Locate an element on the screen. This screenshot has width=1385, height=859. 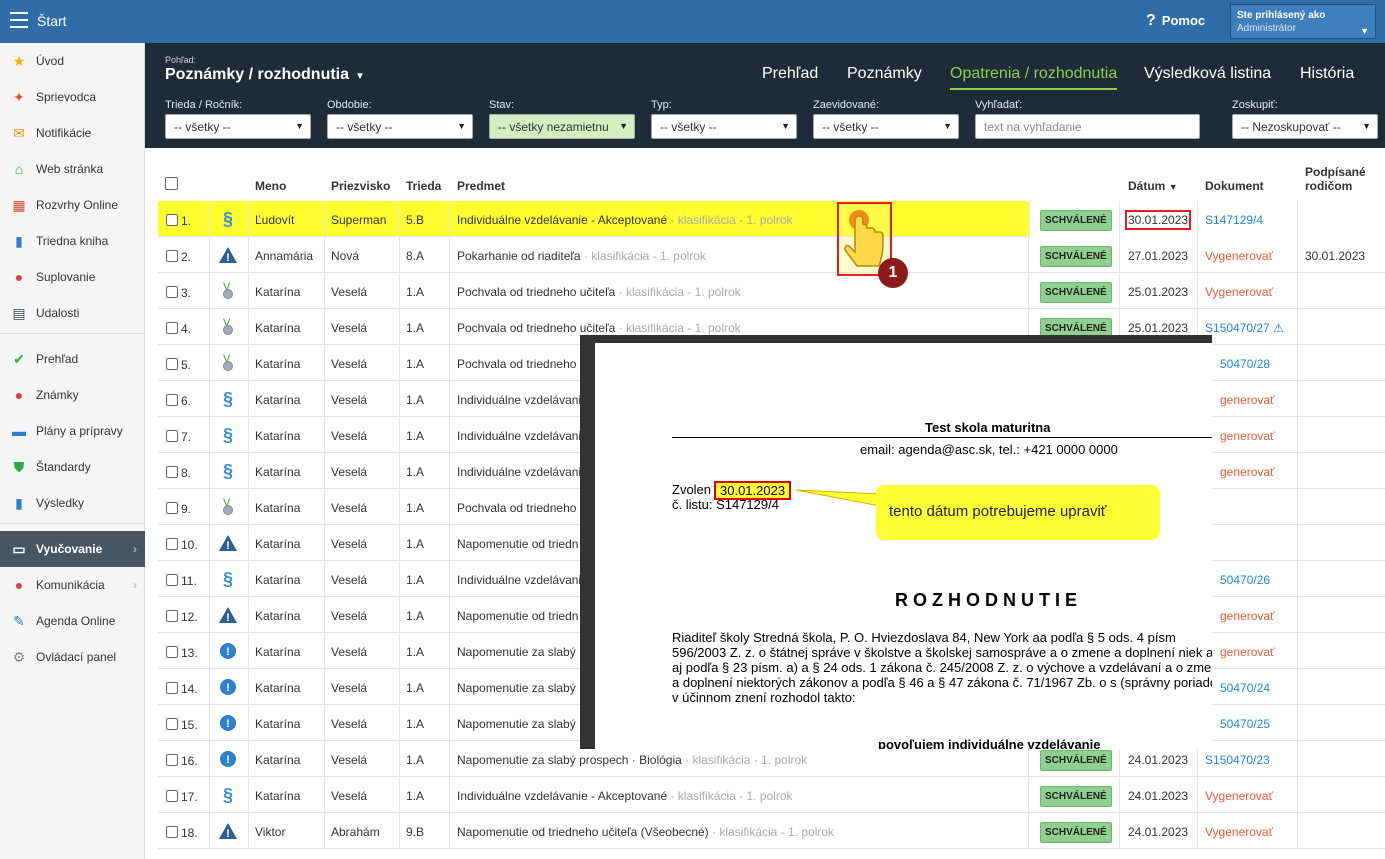
sidebar-item-triedna-kniha: ▮ Triedna kniha is located at coordinates (72, 241).